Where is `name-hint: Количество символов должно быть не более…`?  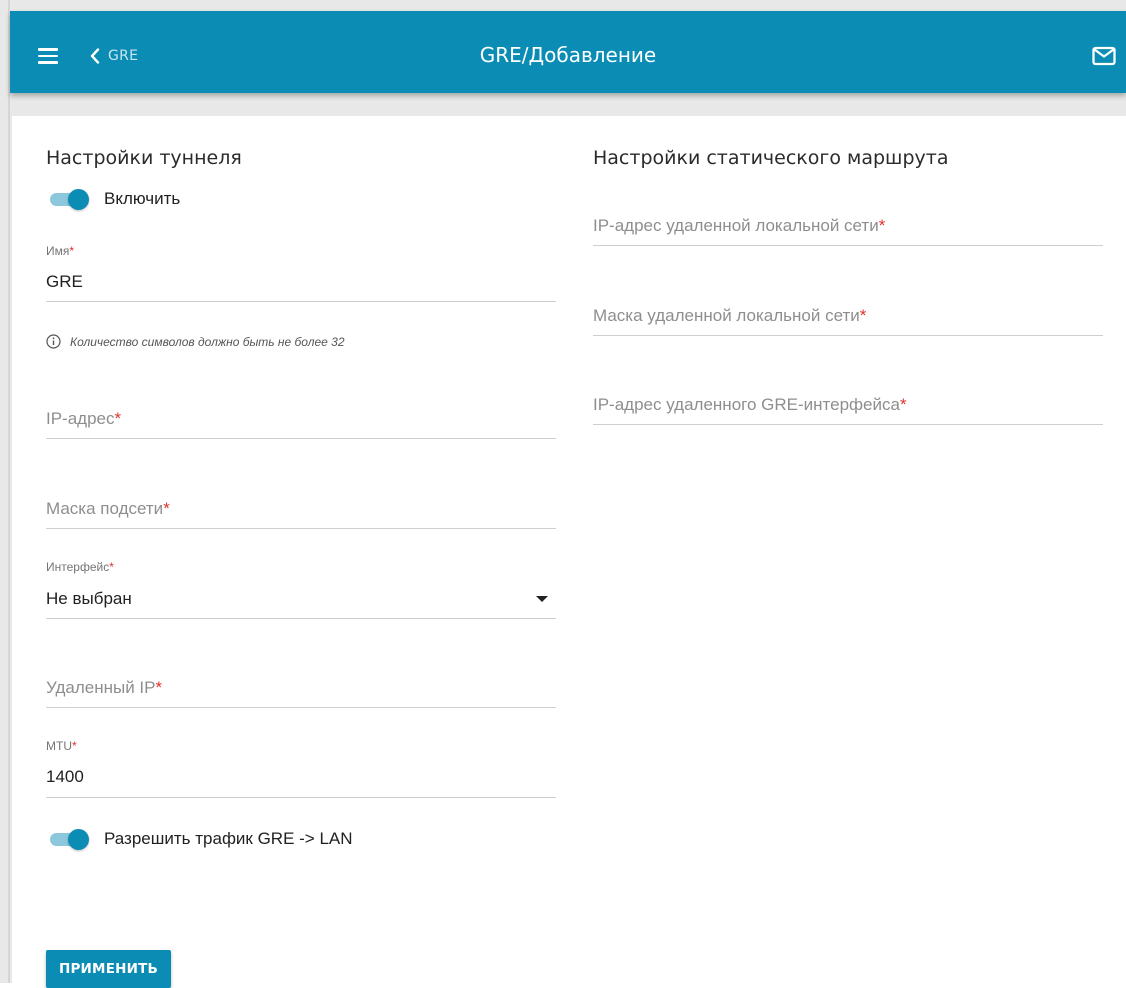 name-hint: Количество символов должно быть не более… is located at coordinates (195, 341).